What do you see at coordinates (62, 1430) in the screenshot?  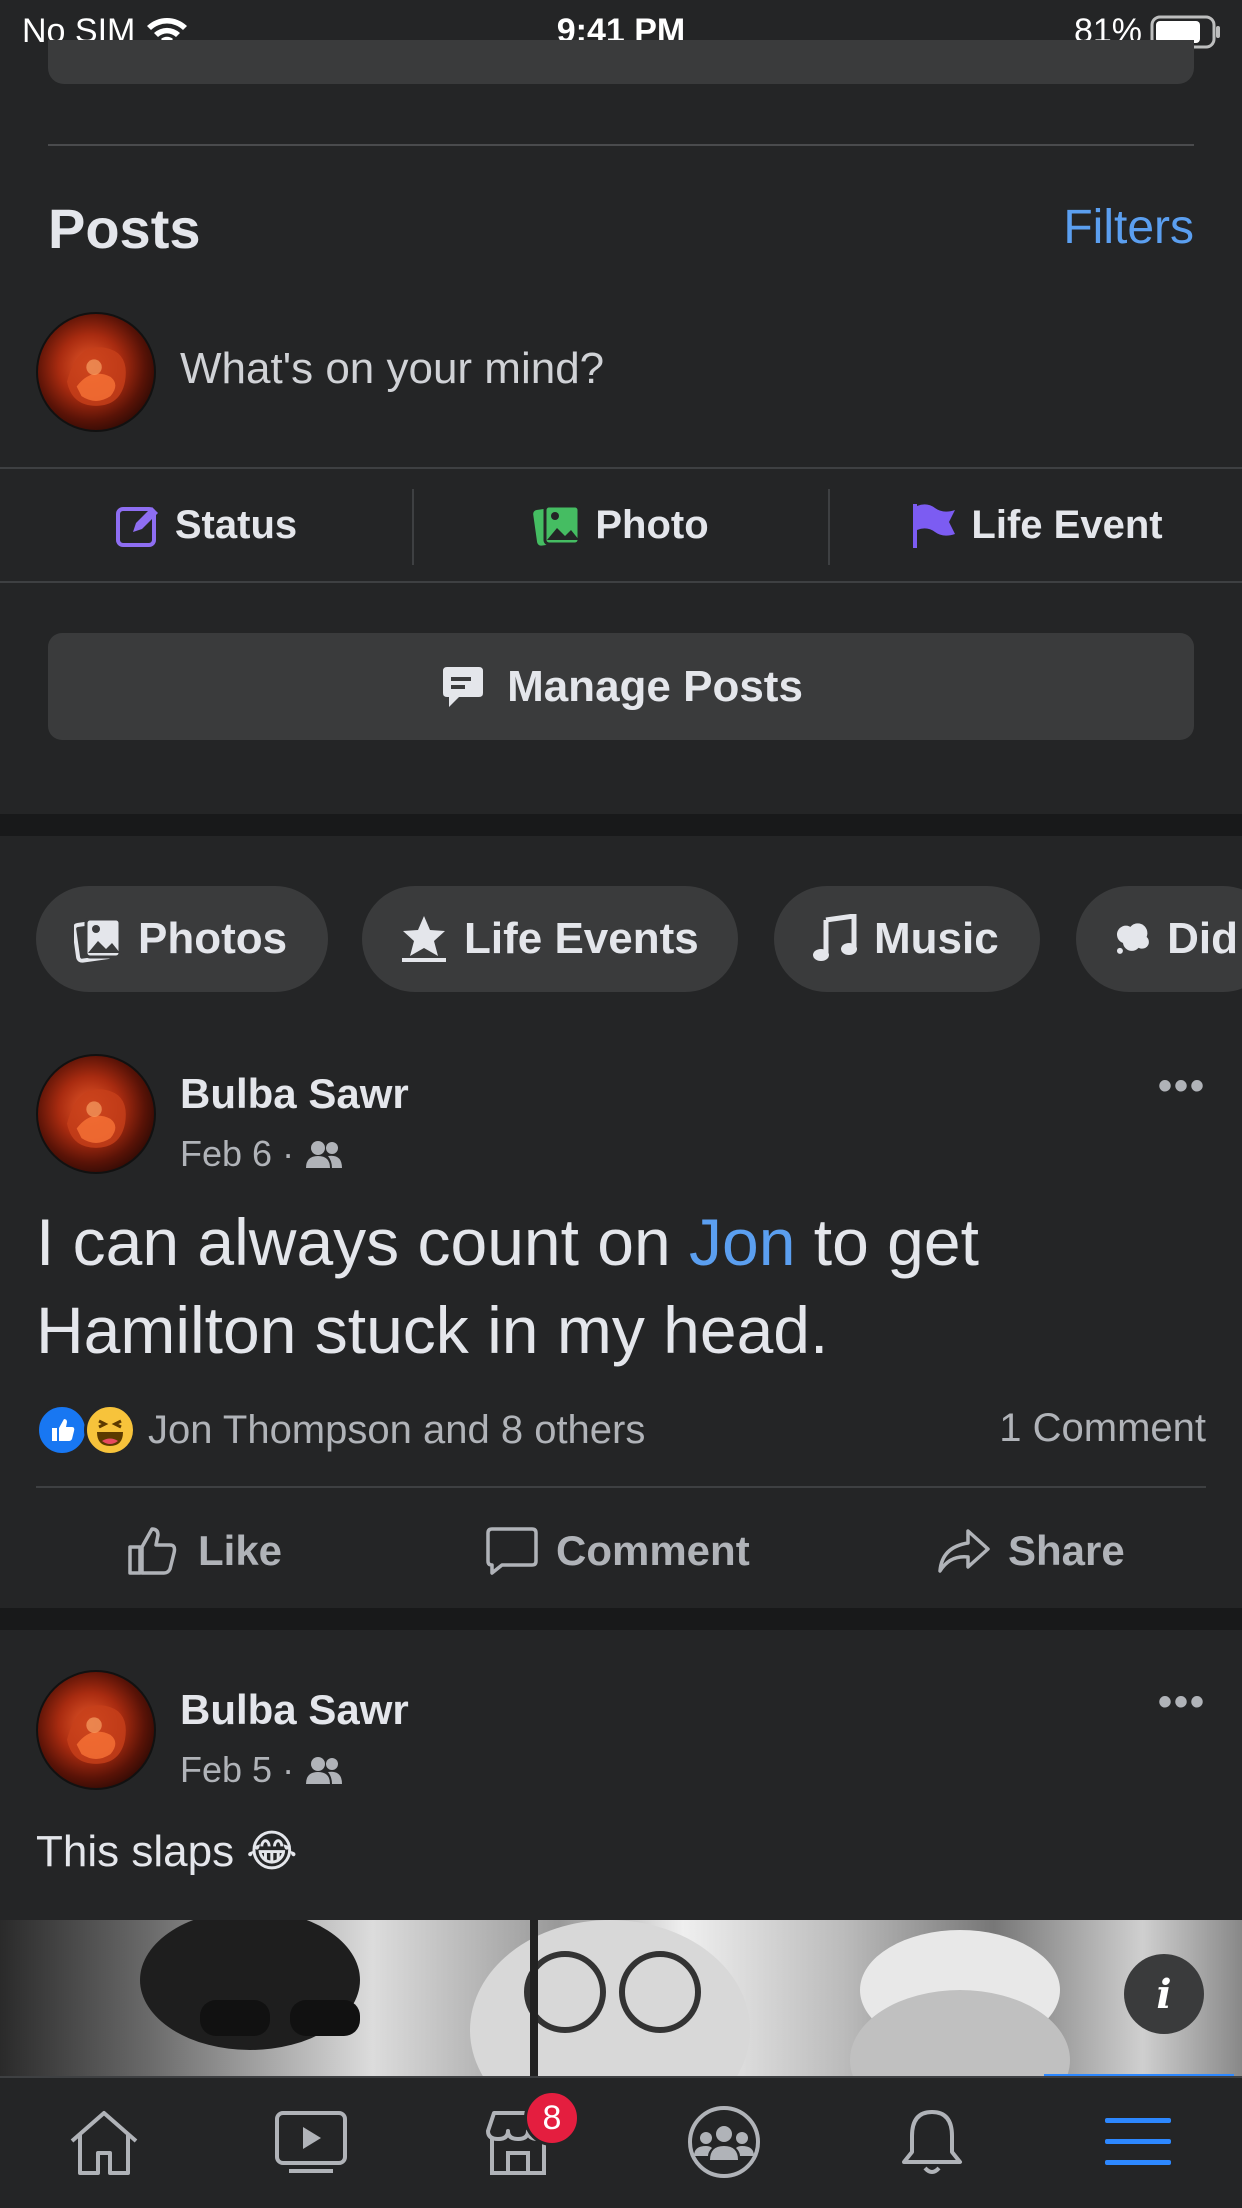 I see `like-reaction-icon` at bounding box center [62, 1430].